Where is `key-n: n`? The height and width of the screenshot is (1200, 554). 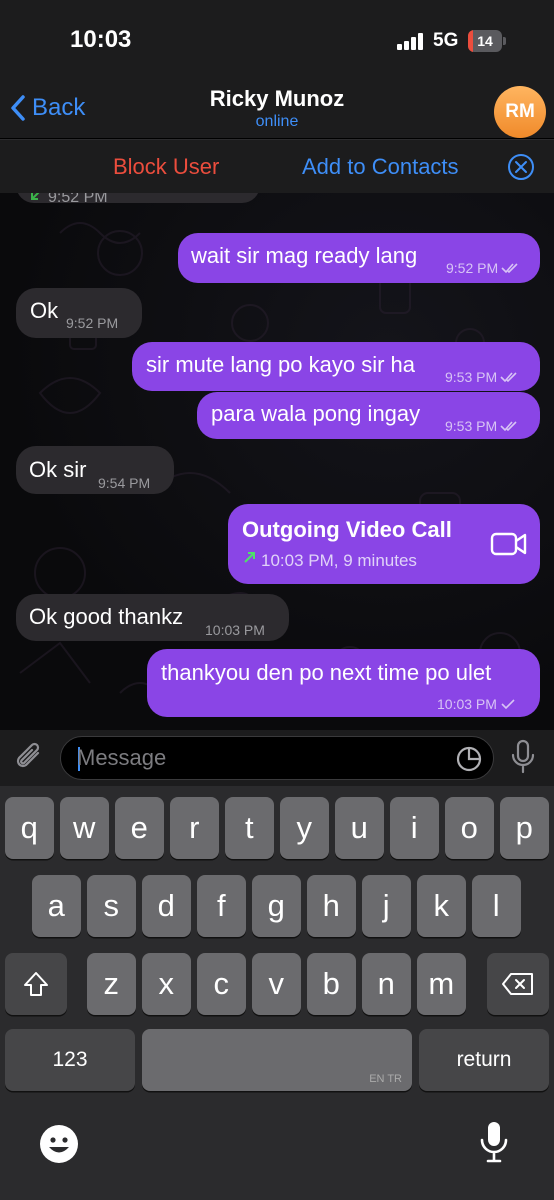
key-n: n is located at coordinates (386, 984).